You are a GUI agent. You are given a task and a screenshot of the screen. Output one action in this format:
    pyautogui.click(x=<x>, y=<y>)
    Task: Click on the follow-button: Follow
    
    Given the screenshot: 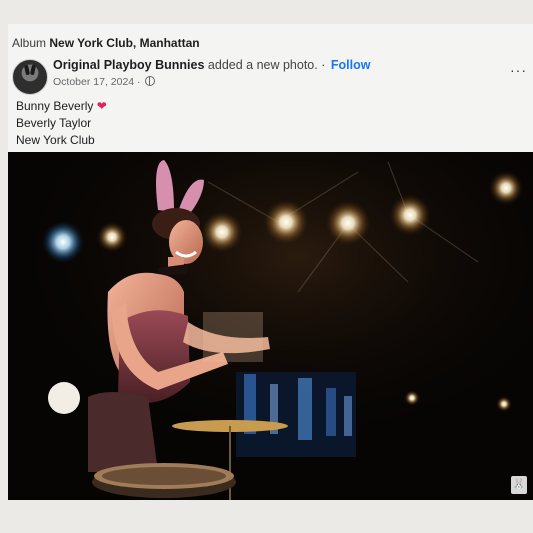 What is the action you would take?
    pyautogui.click(x=351, y=65)
    